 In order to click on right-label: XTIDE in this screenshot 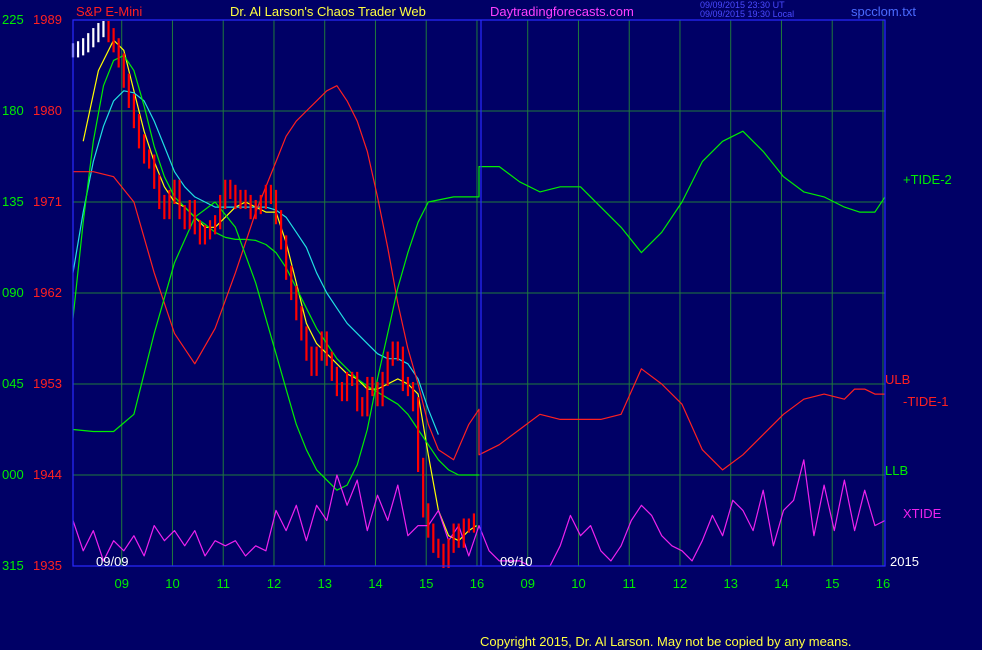, I will do `click(922, 513)`.